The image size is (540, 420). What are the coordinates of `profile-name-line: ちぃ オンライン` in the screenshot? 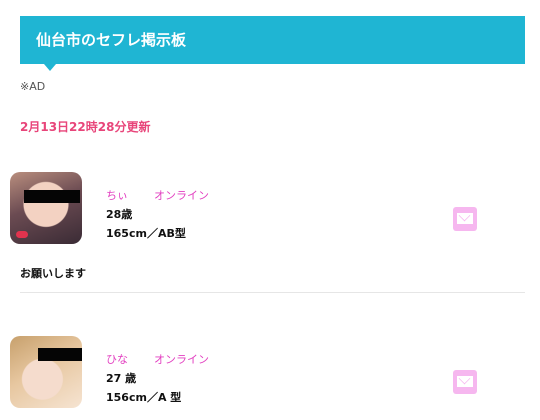 It's located at (157, 195).